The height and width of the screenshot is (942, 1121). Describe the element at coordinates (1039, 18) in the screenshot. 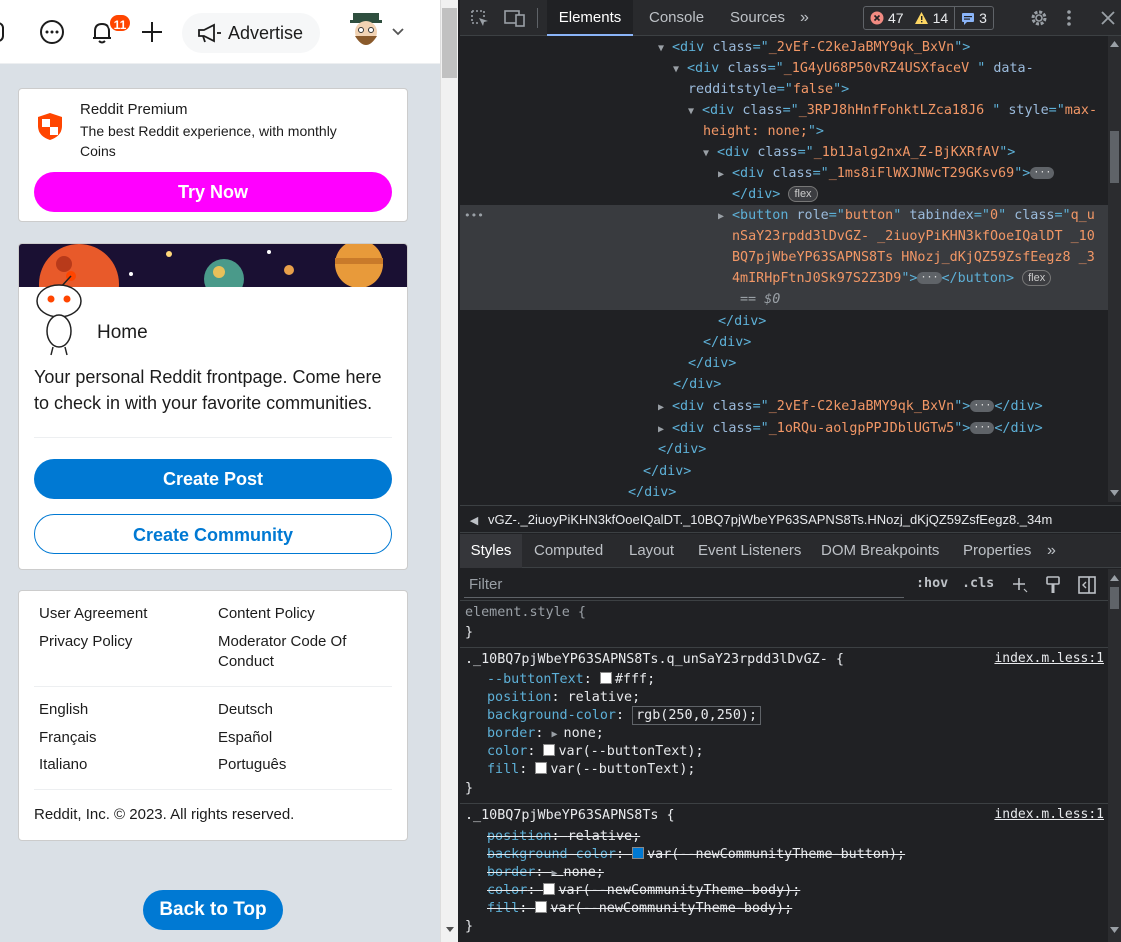

I see `gear-icon` at that location.